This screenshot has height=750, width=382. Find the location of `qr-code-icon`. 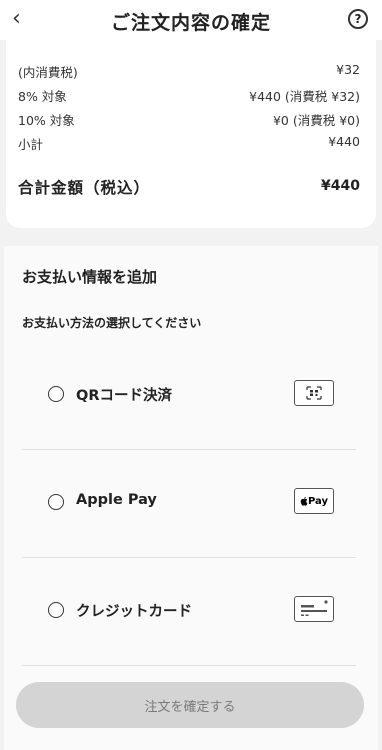

qr-code-icon is located at coordinates (314, 393).